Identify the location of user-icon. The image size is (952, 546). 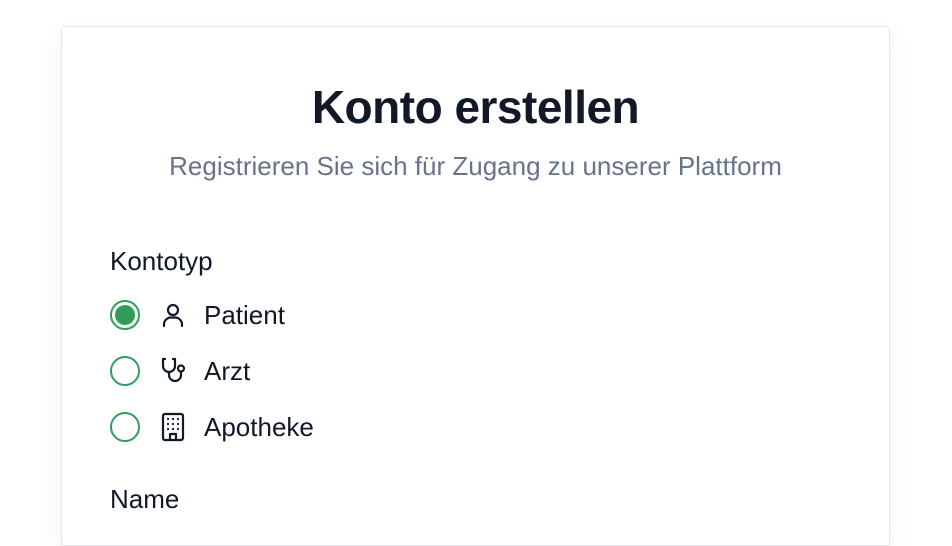
(173, 315).